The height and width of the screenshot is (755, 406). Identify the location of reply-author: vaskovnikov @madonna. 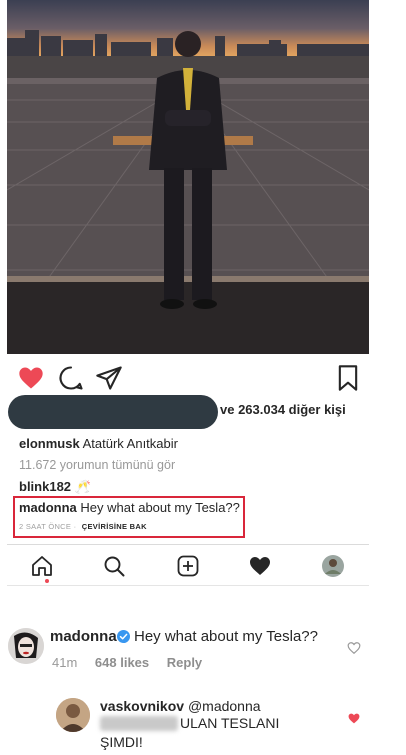
(180, 706).